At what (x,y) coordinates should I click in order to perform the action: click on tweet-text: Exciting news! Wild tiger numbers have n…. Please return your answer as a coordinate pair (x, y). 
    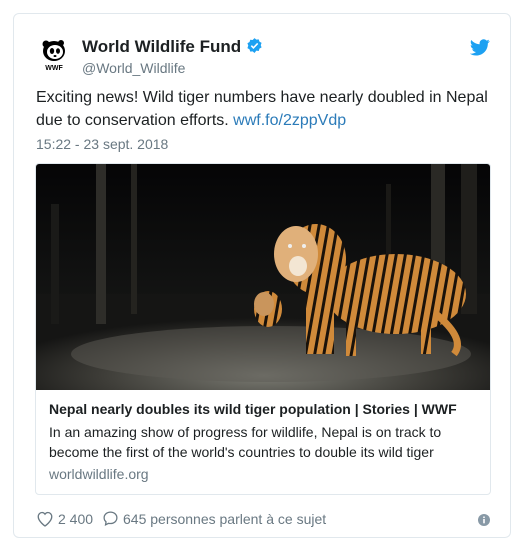
    Looking at the image, I should click on (266, 109).